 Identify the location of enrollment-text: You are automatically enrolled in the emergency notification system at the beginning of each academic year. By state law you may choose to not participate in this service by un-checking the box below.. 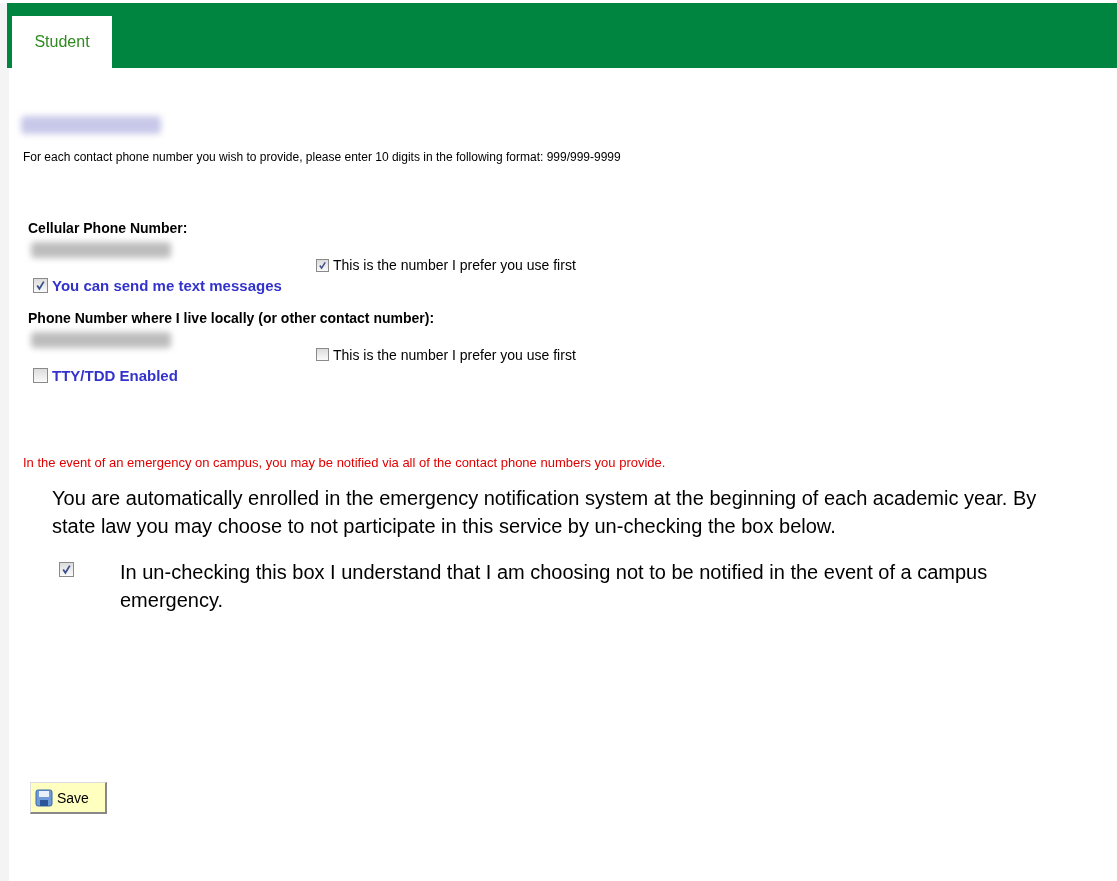
(545, 513).